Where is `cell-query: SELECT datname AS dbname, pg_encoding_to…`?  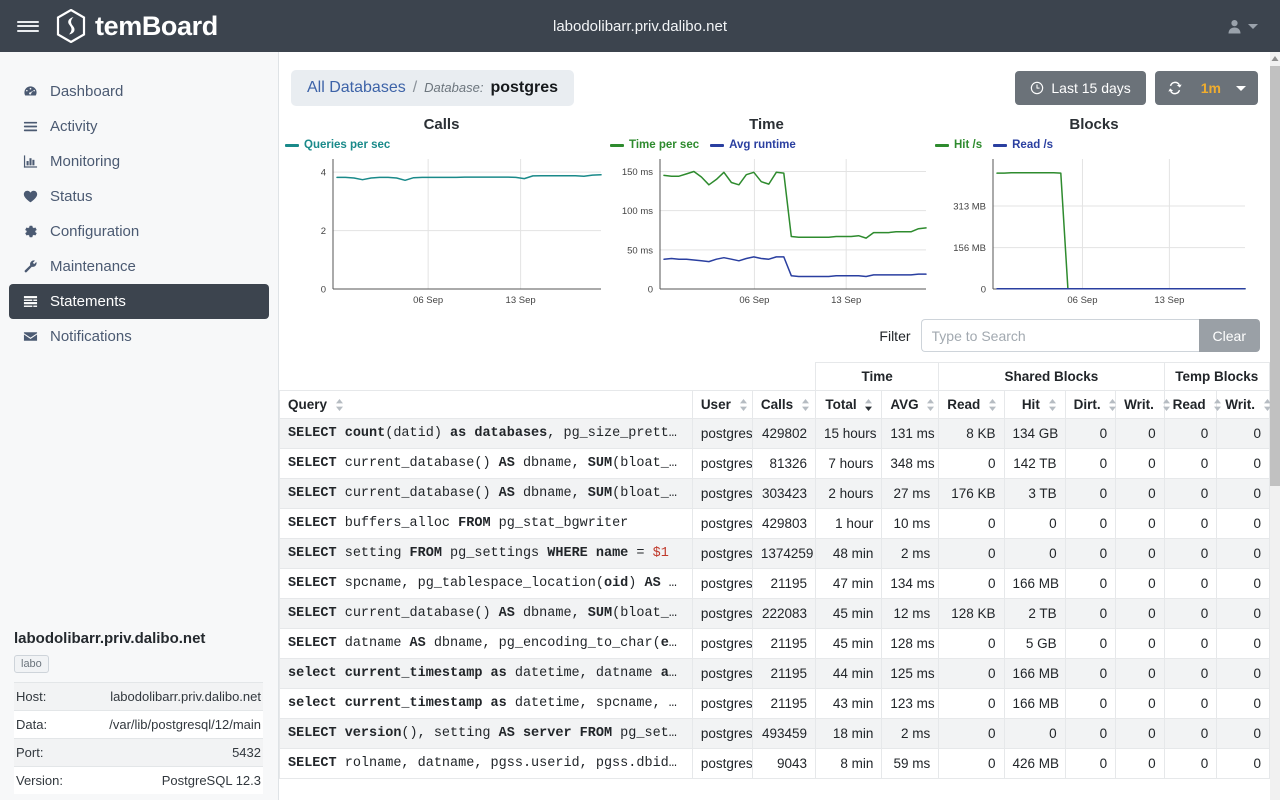 cell-query: SELECT datname AS dbname, pg_encoding_to… is located at coordinates (486, 643).